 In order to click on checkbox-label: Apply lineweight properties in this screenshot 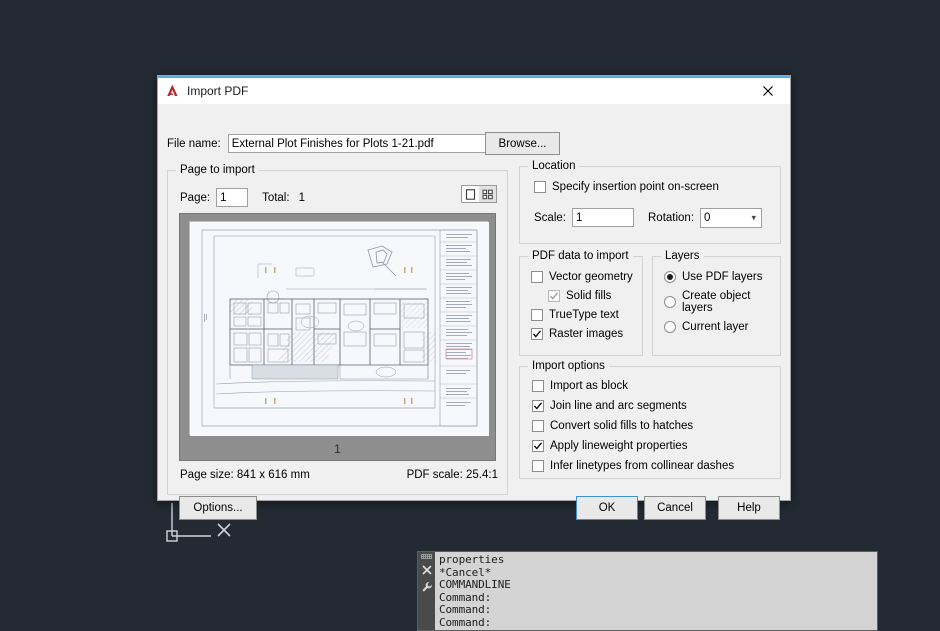, I will do `click(619, 446)`.